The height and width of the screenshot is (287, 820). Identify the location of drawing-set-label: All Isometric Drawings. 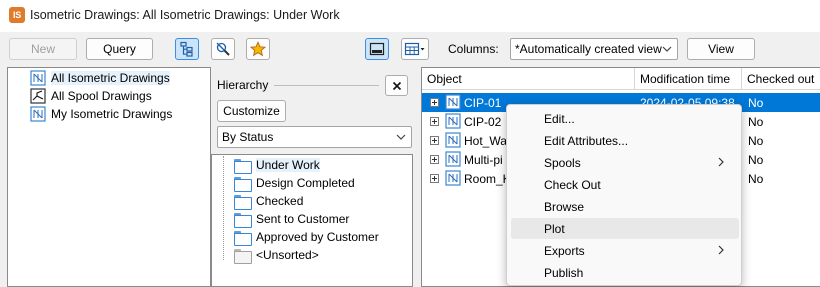
(110, 78).